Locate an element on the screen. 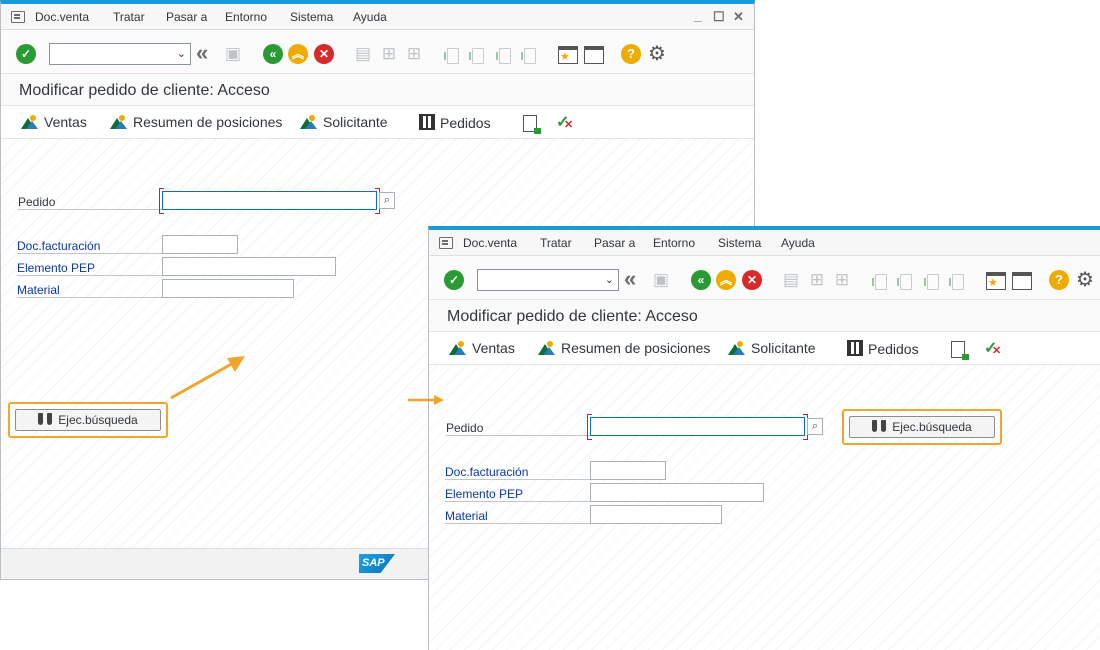  page-title: Modificar pedido de cliente: Acceso is located at coordinates (144, 90).